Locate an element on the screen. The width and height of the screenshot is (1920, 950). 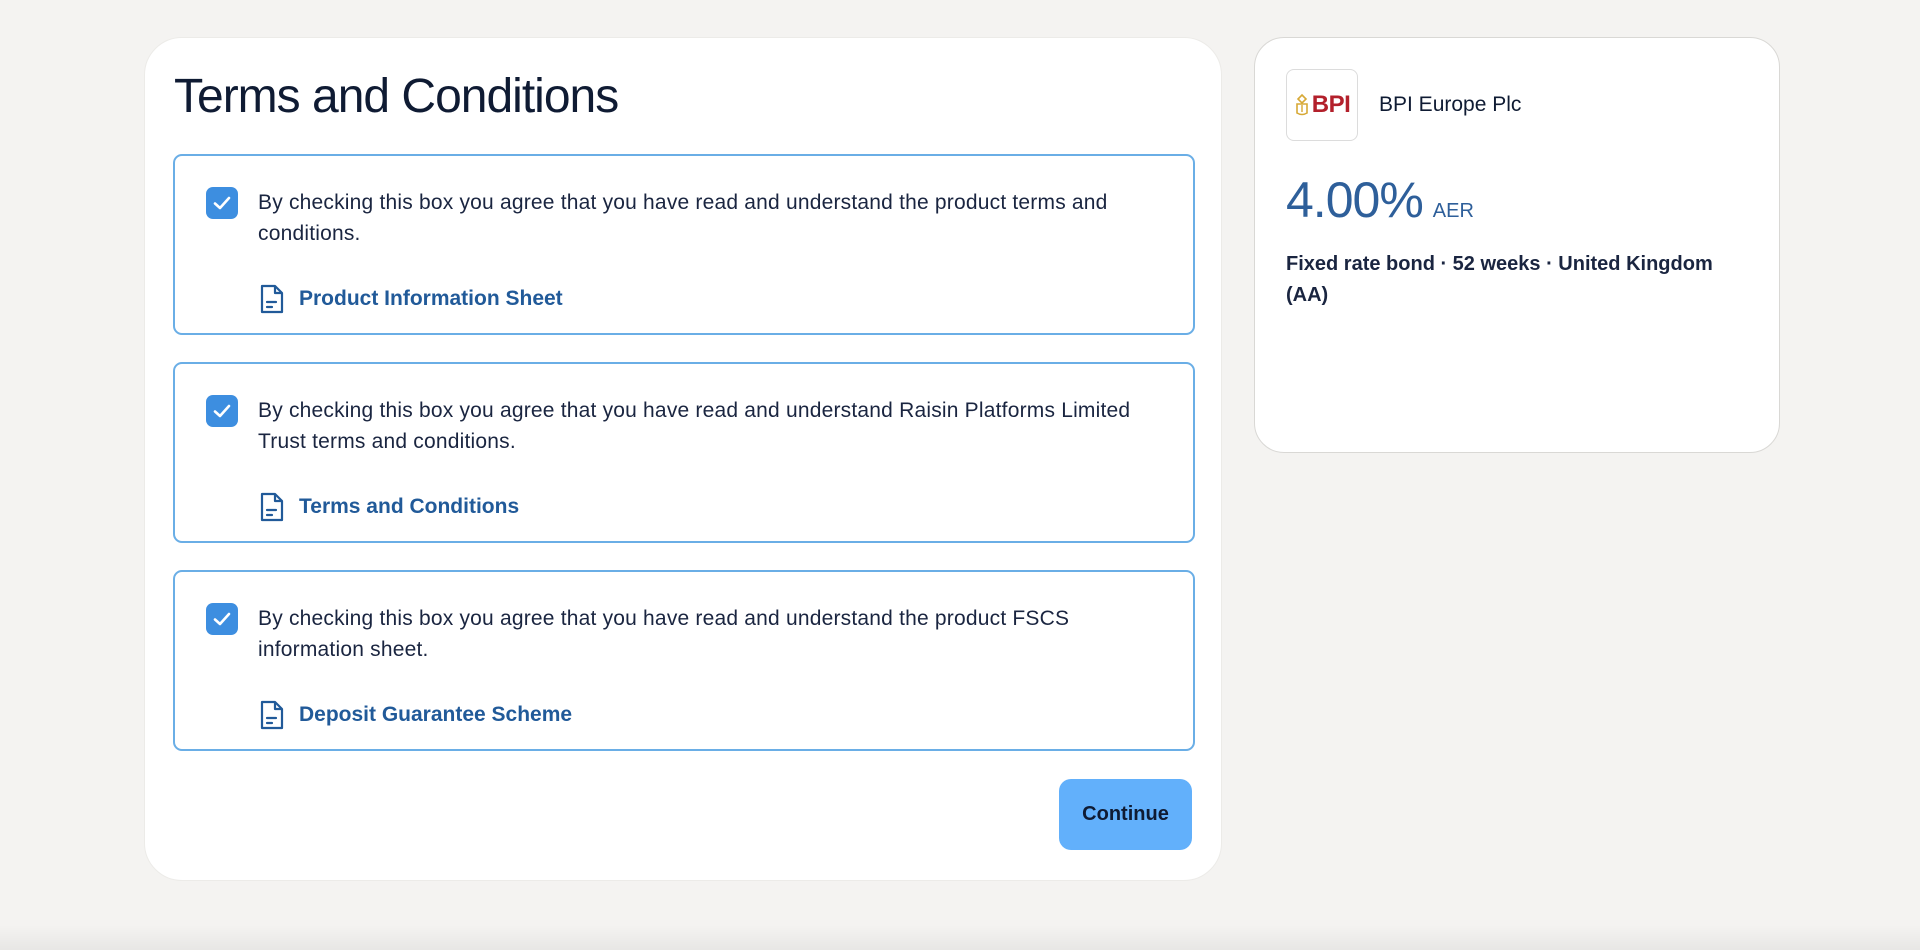
logo-text: BPI is located at coordinates (1331, 104).